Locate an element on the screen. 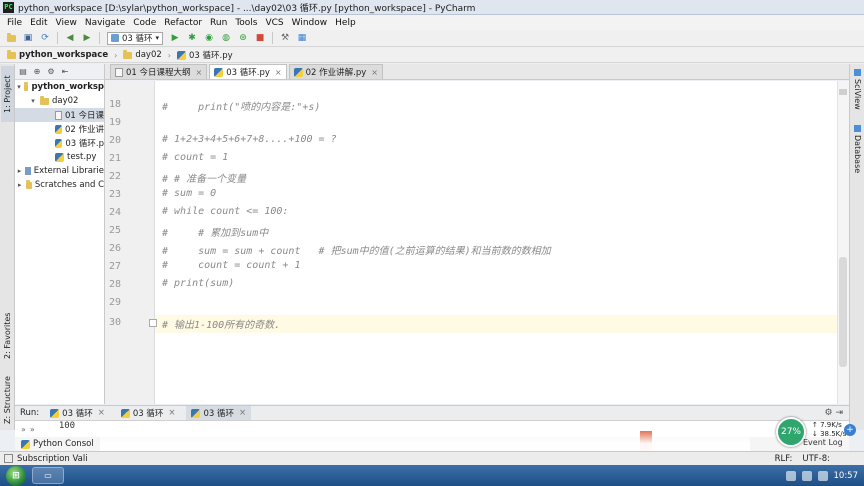 The image size is (864, 486). inspection-marker is located at coordinates (843, 92).